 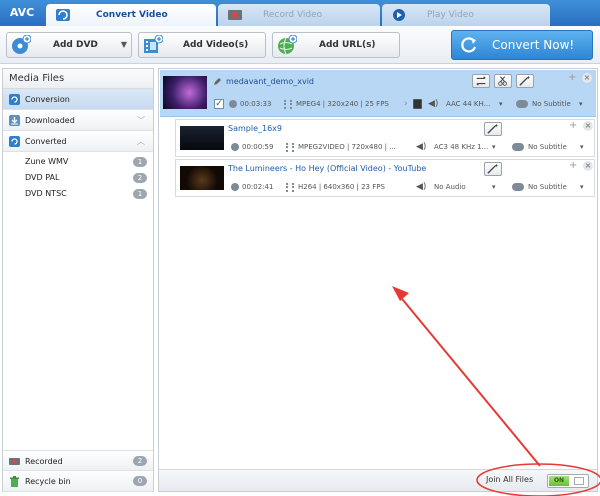 I want to click on sidebar-item-recycle-bin: Recycle bin 0, so click(x=78, y=481).